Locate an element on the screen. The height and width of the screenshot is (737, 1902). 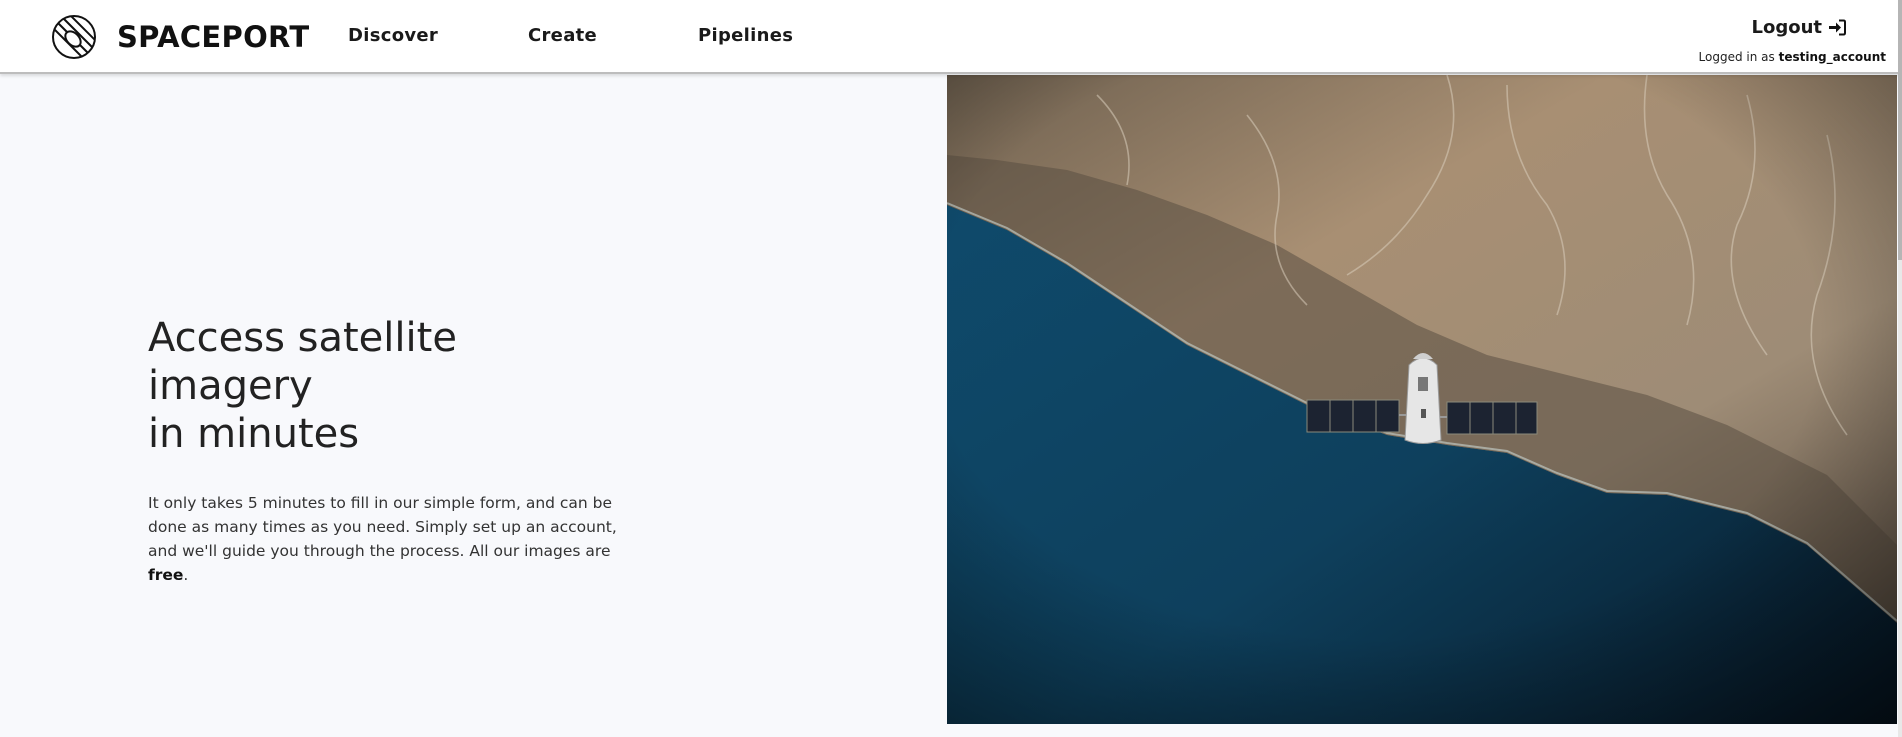
nav-link-pipelines: Pipelines is located at coordinates (745, 35).